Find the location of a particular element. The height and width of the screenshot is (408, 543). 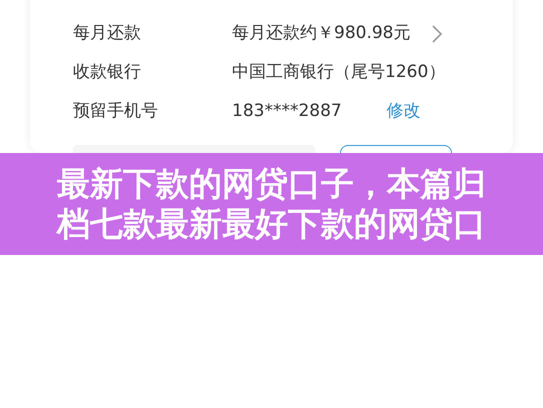

field-label: 每月还款 is located at coordinates (107, 33).